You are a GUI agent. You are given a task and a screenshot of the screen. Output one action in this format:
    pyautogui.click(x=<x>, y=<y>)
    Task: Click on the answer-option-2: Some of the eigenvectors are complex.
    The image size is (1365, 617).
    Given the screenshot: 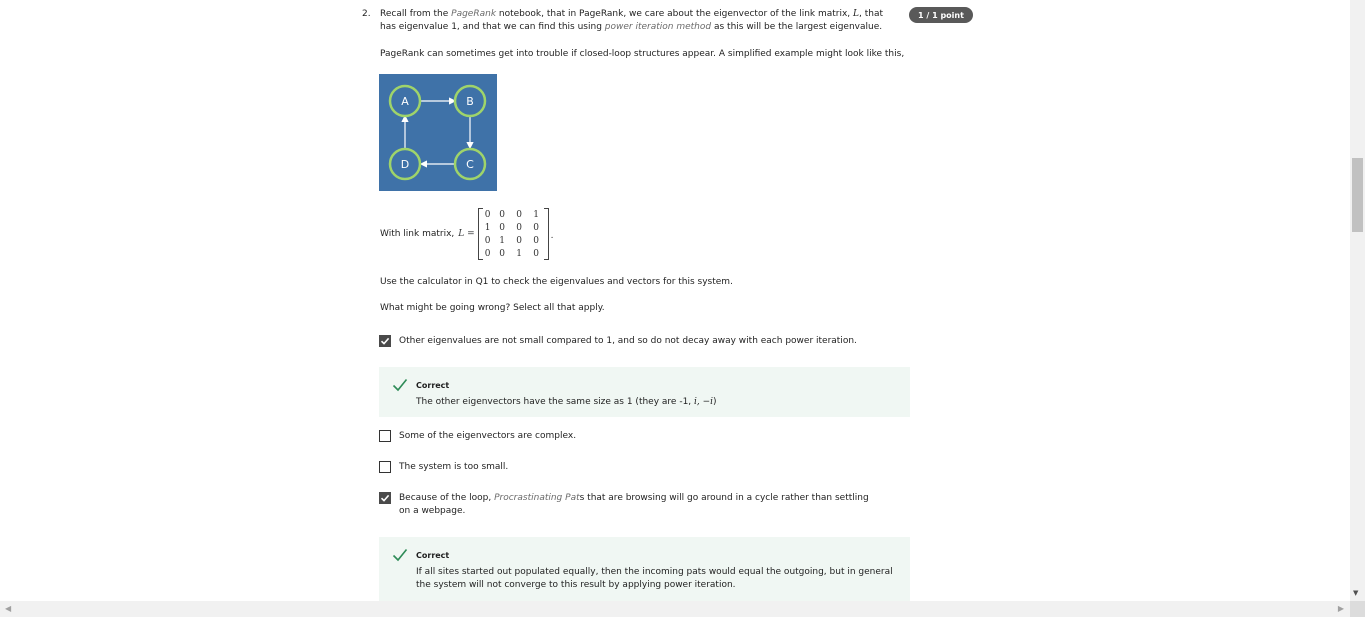 What is the action you would take?
    pyautogui.click(x=629, y=436)
    